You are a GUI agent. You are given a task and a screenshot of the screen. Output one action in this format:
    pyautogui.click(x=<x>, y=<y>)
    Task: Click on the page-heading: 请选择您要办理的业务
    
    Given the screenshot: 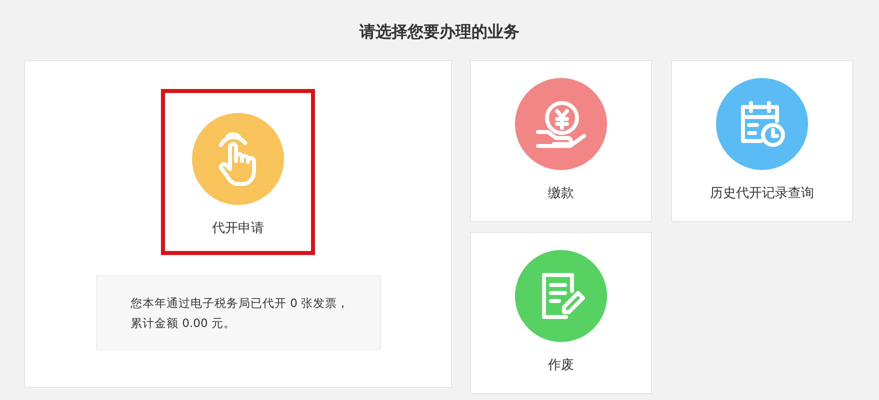 What is the action you would take?
    pyautogui.click(x=439, y=32)
    